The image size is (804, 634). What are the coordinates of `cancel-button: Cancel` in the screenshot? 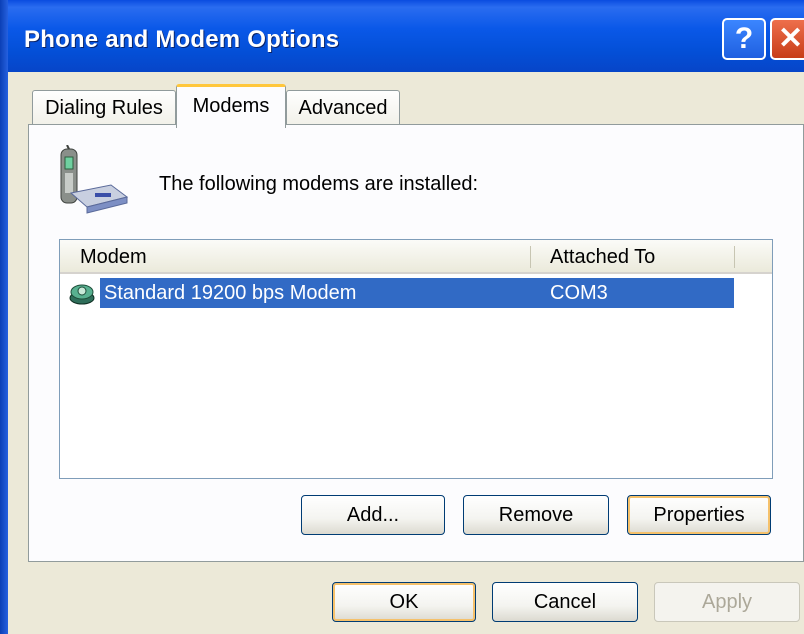 It's located at (565, 602).